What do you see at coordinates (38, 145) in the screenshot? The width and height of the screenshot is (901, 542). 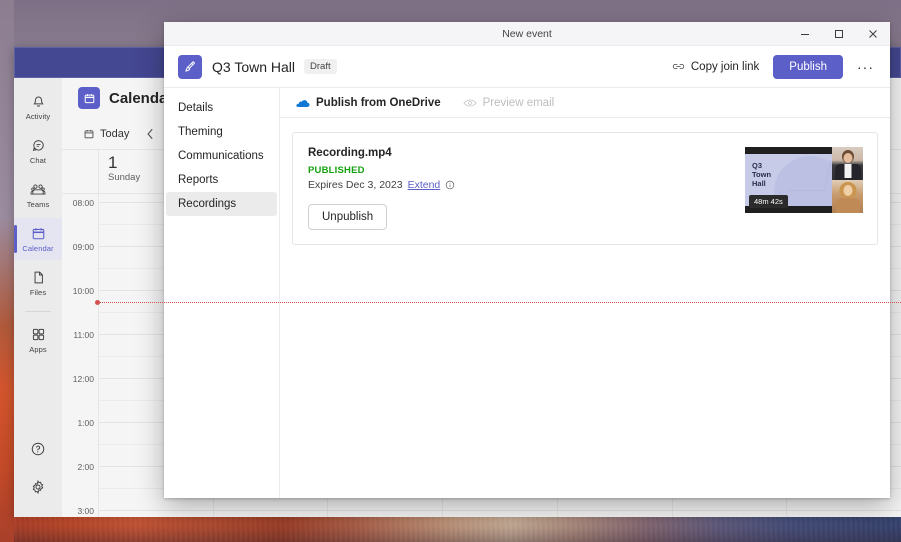 I see `chat-icon` at bounding box center [38, 145].